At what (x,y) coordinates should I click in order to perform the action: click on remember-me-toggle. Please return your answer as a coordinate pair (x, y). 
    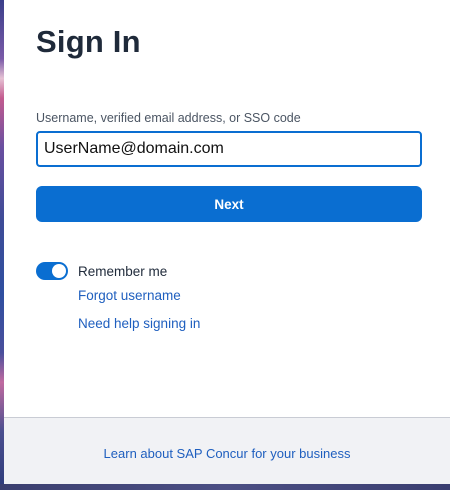
    Looking at the image, I should click on (52, 271).